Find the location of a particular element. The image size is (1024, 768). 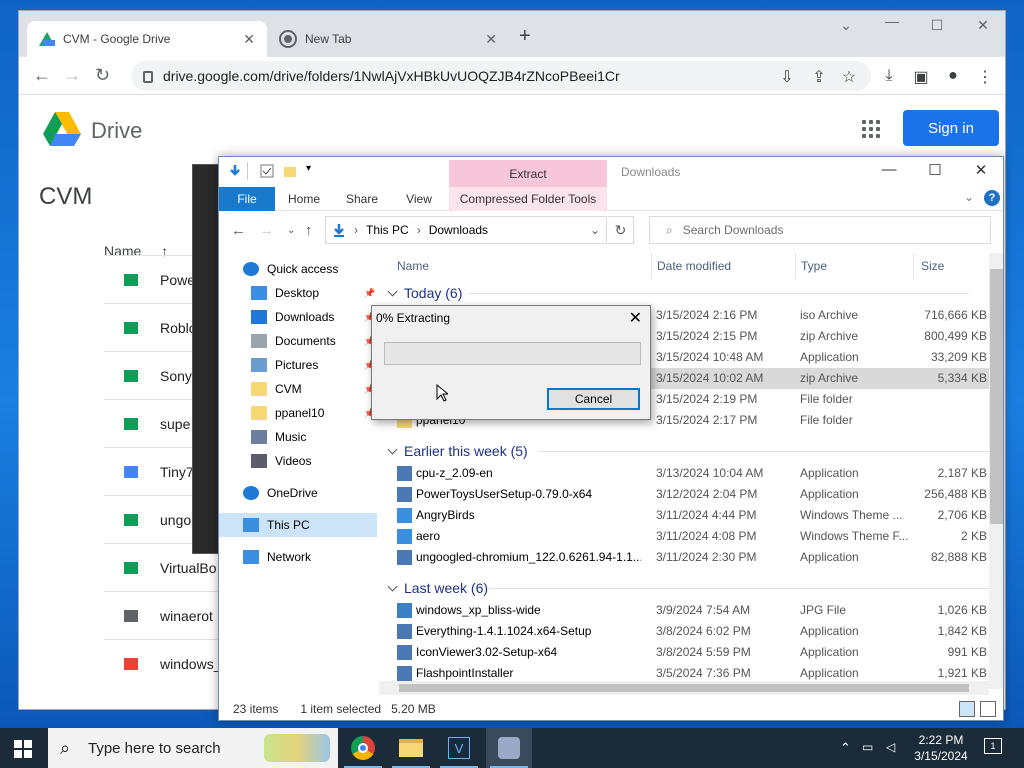

file-date: 3/11/2024 4:44 PM is located at coordinates (706, 515).